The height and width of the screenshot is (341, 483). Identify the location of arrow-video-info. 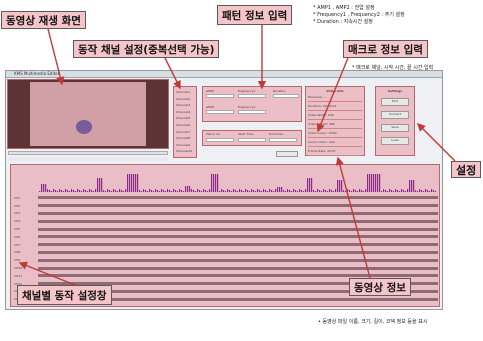
(353, 217).